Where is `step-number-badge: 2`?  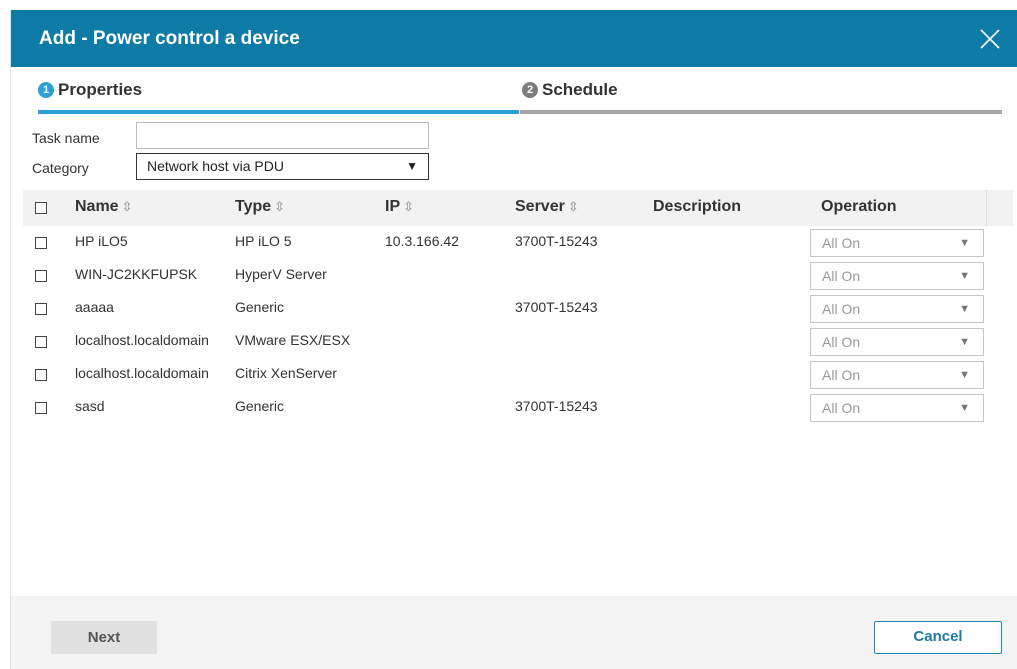 step-number-badge: 2 is located at coordinates (530, 90).